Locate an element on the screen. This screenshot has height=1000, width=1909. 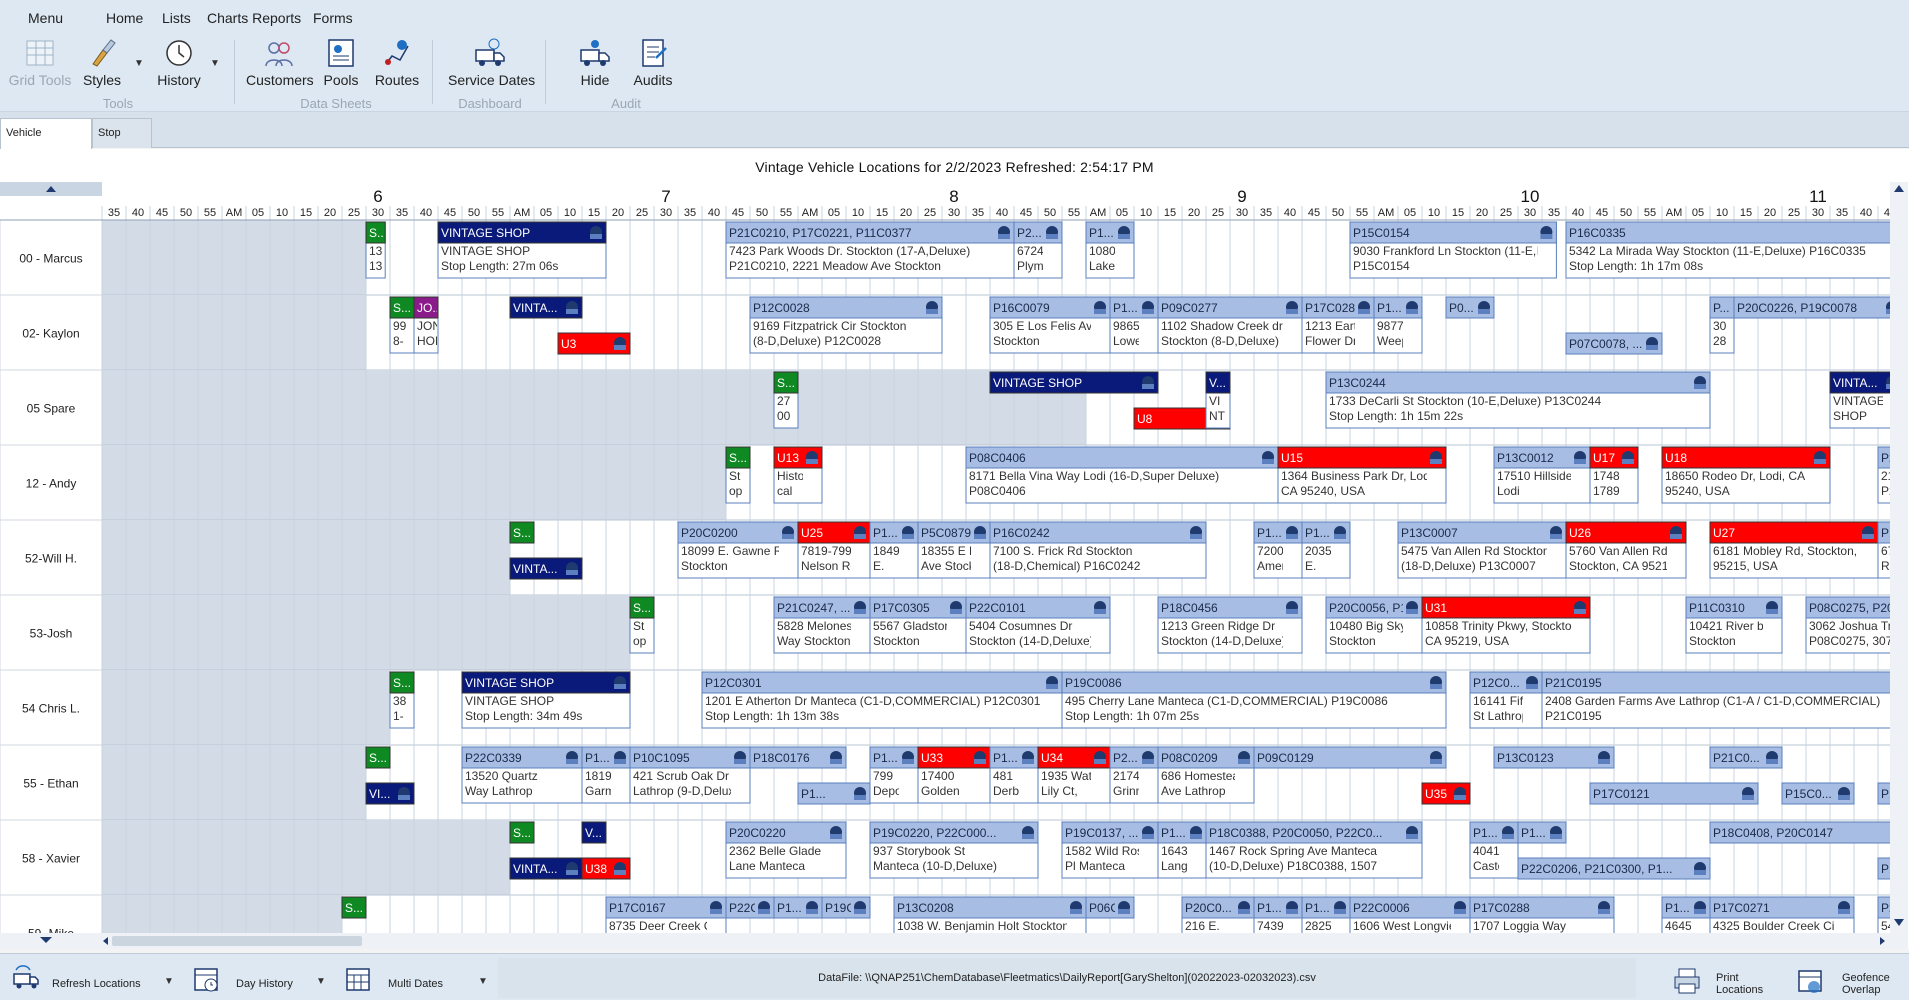
multi-calendar-icon is located at coordinates (359, 979).